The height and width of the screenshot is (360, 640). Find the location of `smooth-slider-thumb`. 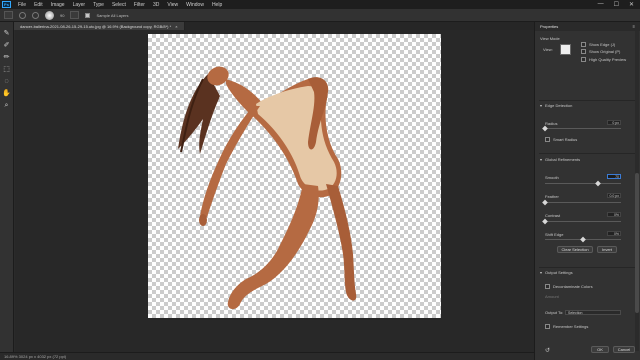

smooth-slider-thumb is located at coordinates (598, 183).